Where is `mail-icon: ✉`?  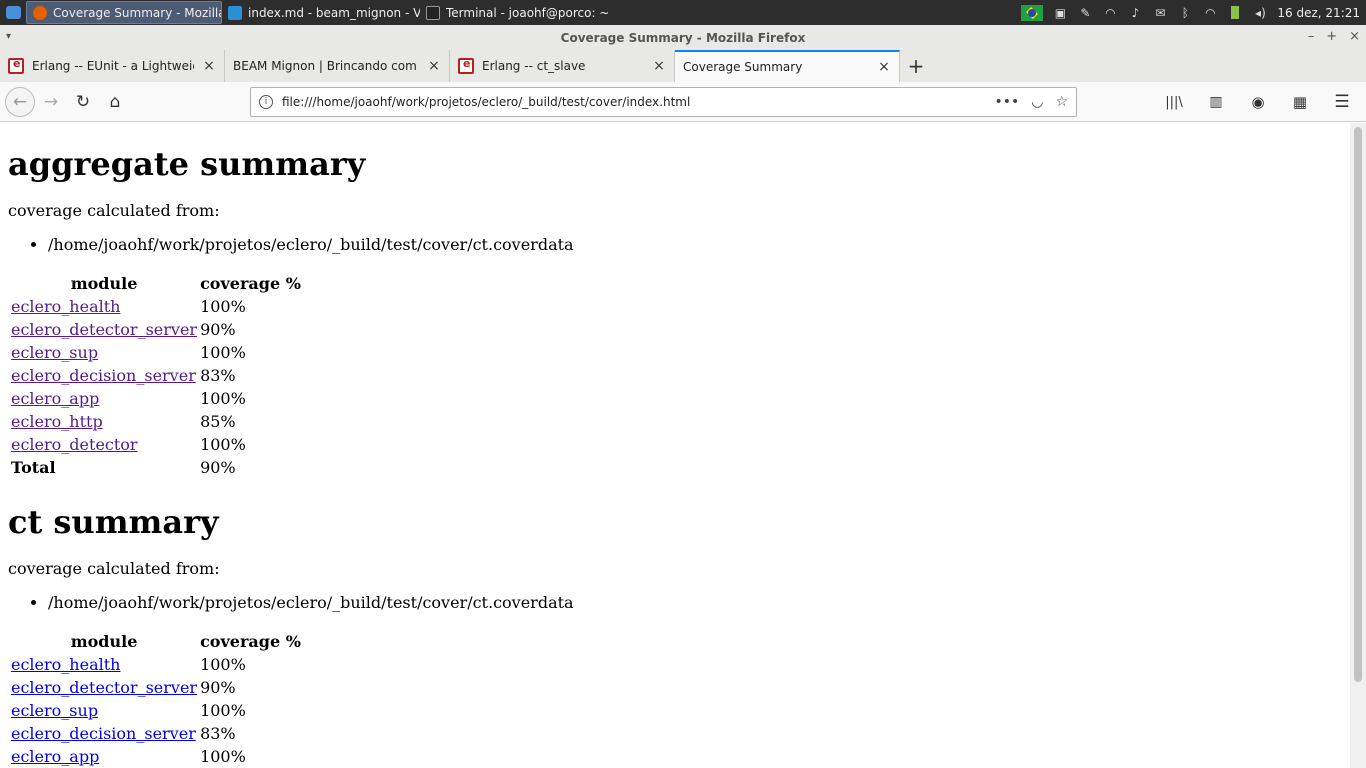 mail-icon: ✉ is located at coordinates (1160, 13).